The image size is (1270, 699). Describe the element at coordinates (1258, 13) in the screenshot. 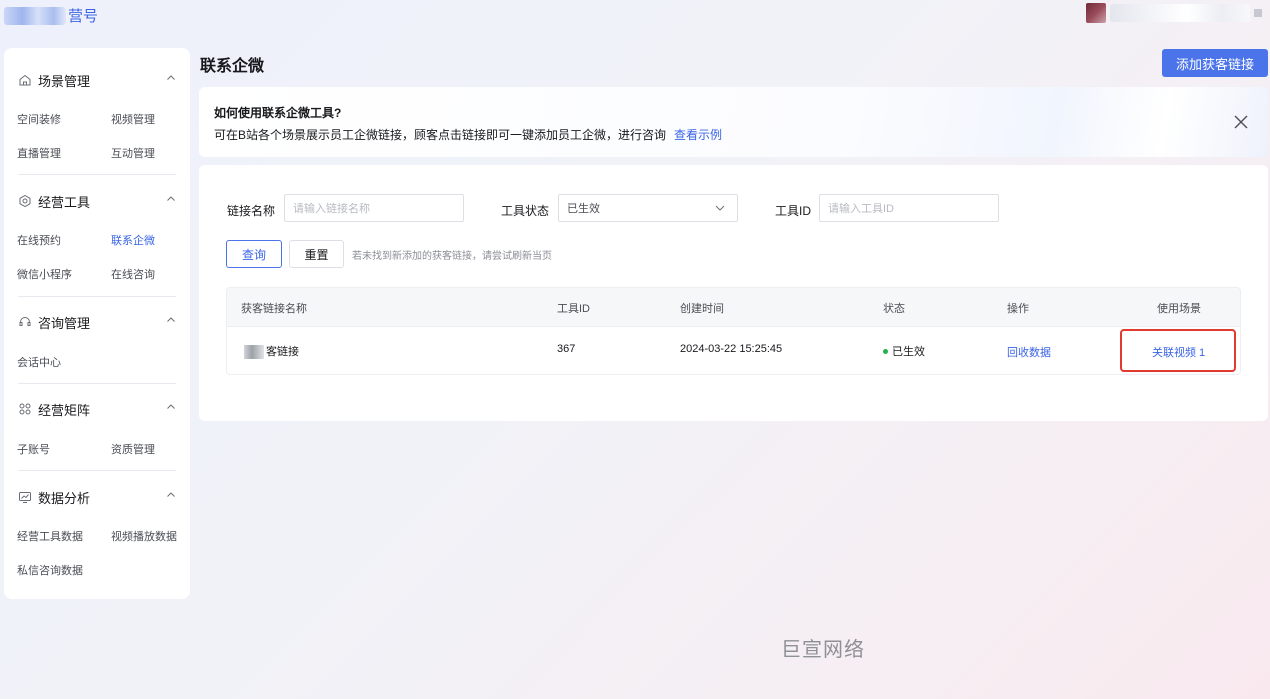

I see `menu-dot-icon` at that location.